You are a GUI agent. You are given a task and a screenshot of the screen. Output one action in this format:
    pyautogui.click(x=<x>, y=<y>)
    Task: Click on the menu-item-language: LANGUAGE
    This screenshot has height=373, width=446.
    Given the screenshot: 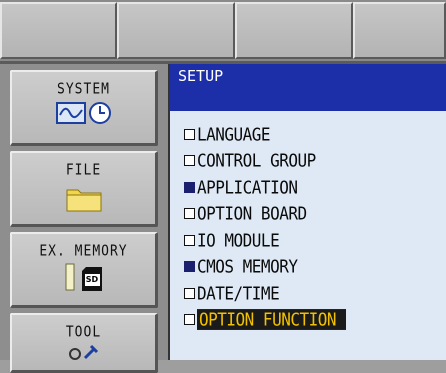 What is the action you would take?
    pyautogui.click(x=315, y=134)
    